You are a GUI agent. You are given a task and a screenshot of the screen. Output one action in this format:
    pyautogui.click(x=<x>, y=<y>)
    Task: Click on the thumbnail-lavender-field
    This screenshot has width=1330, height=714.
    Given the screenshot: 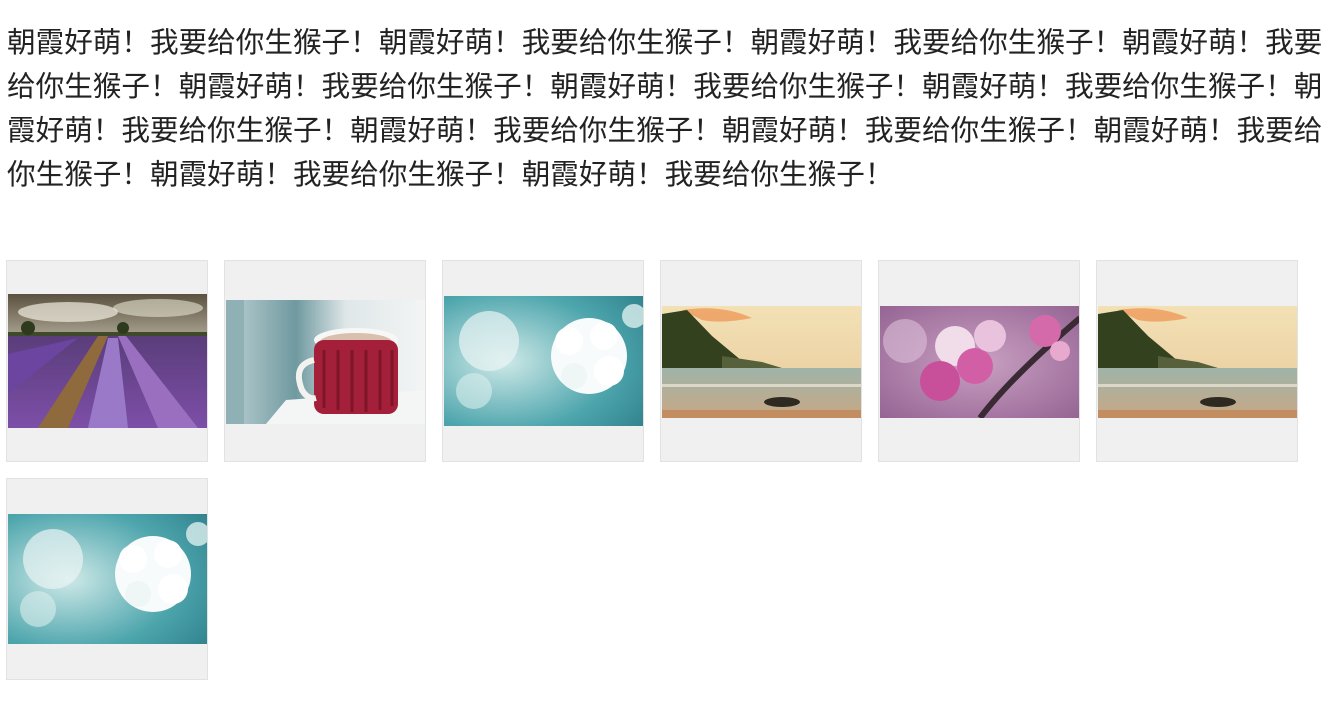 What is the action you would take?
    pyautogui.click(x=107, y=361)
    